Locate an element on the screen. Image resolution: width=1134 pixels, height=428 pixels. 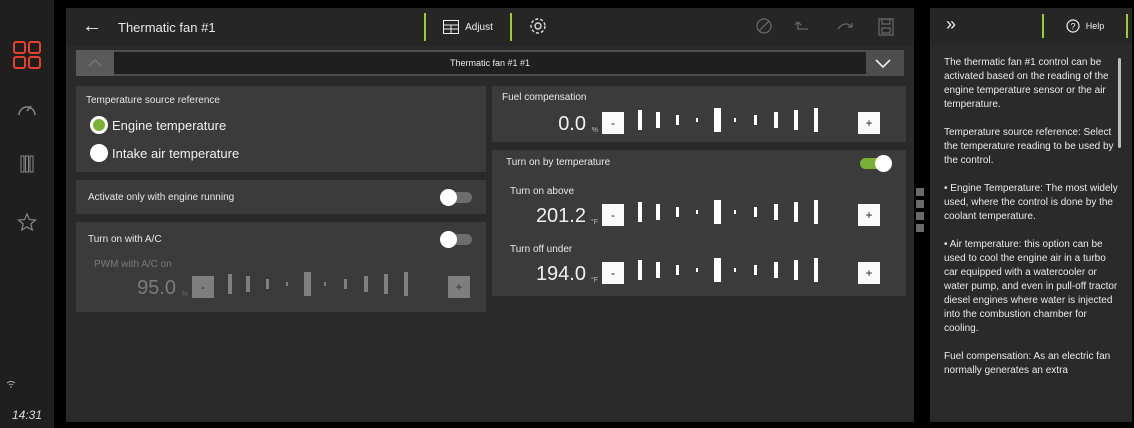
radio-intake-air-temperature: Intake air temperature is located at coordinates (164, 153).